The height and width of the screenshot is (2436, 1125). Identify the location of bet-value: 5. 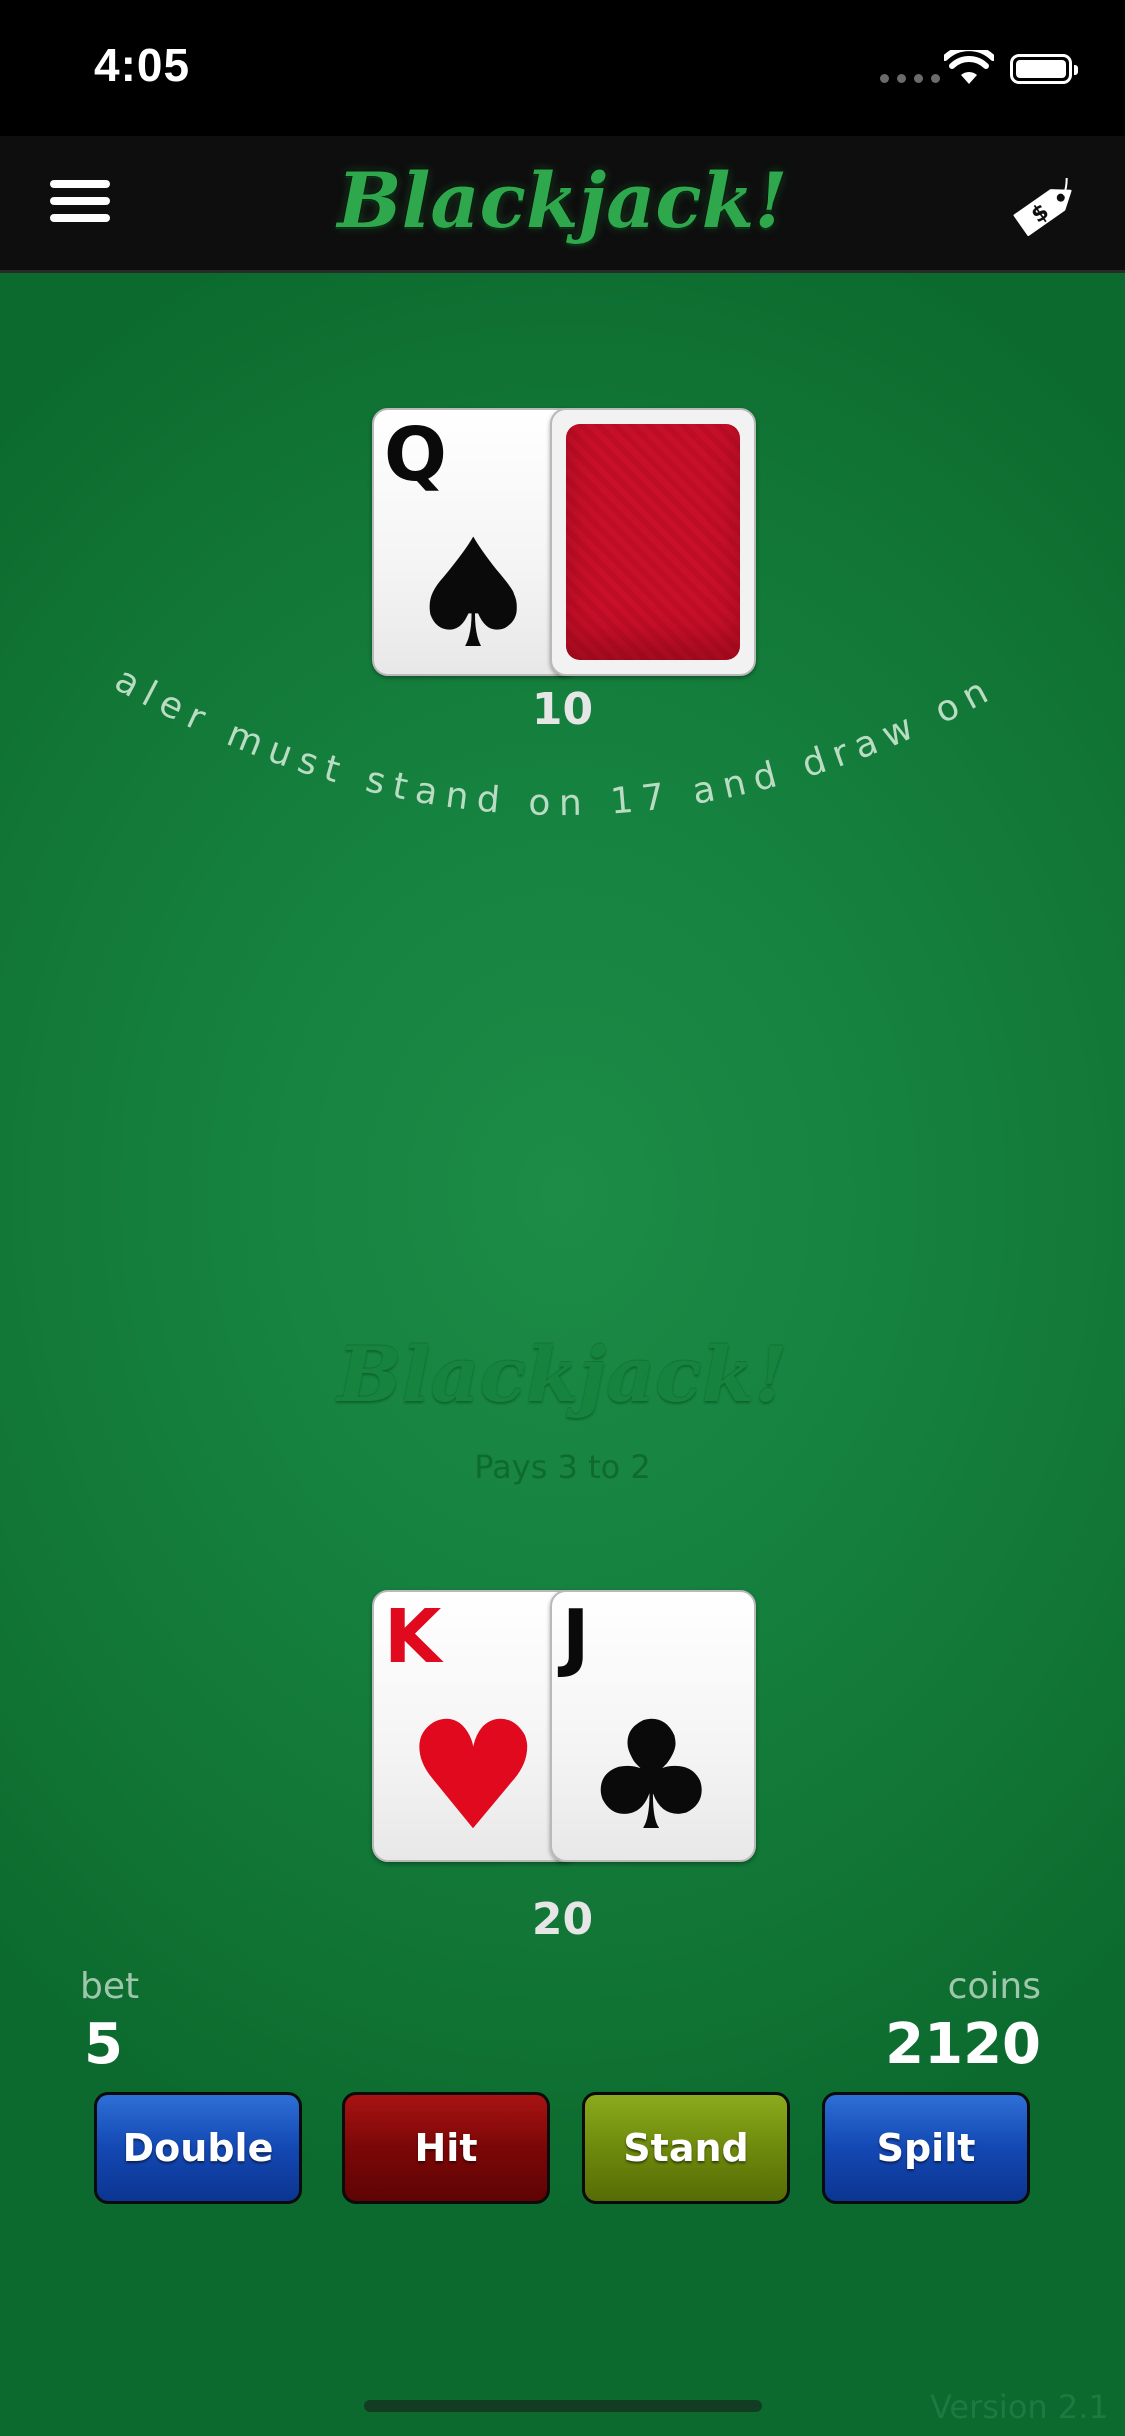
(103, 2044).